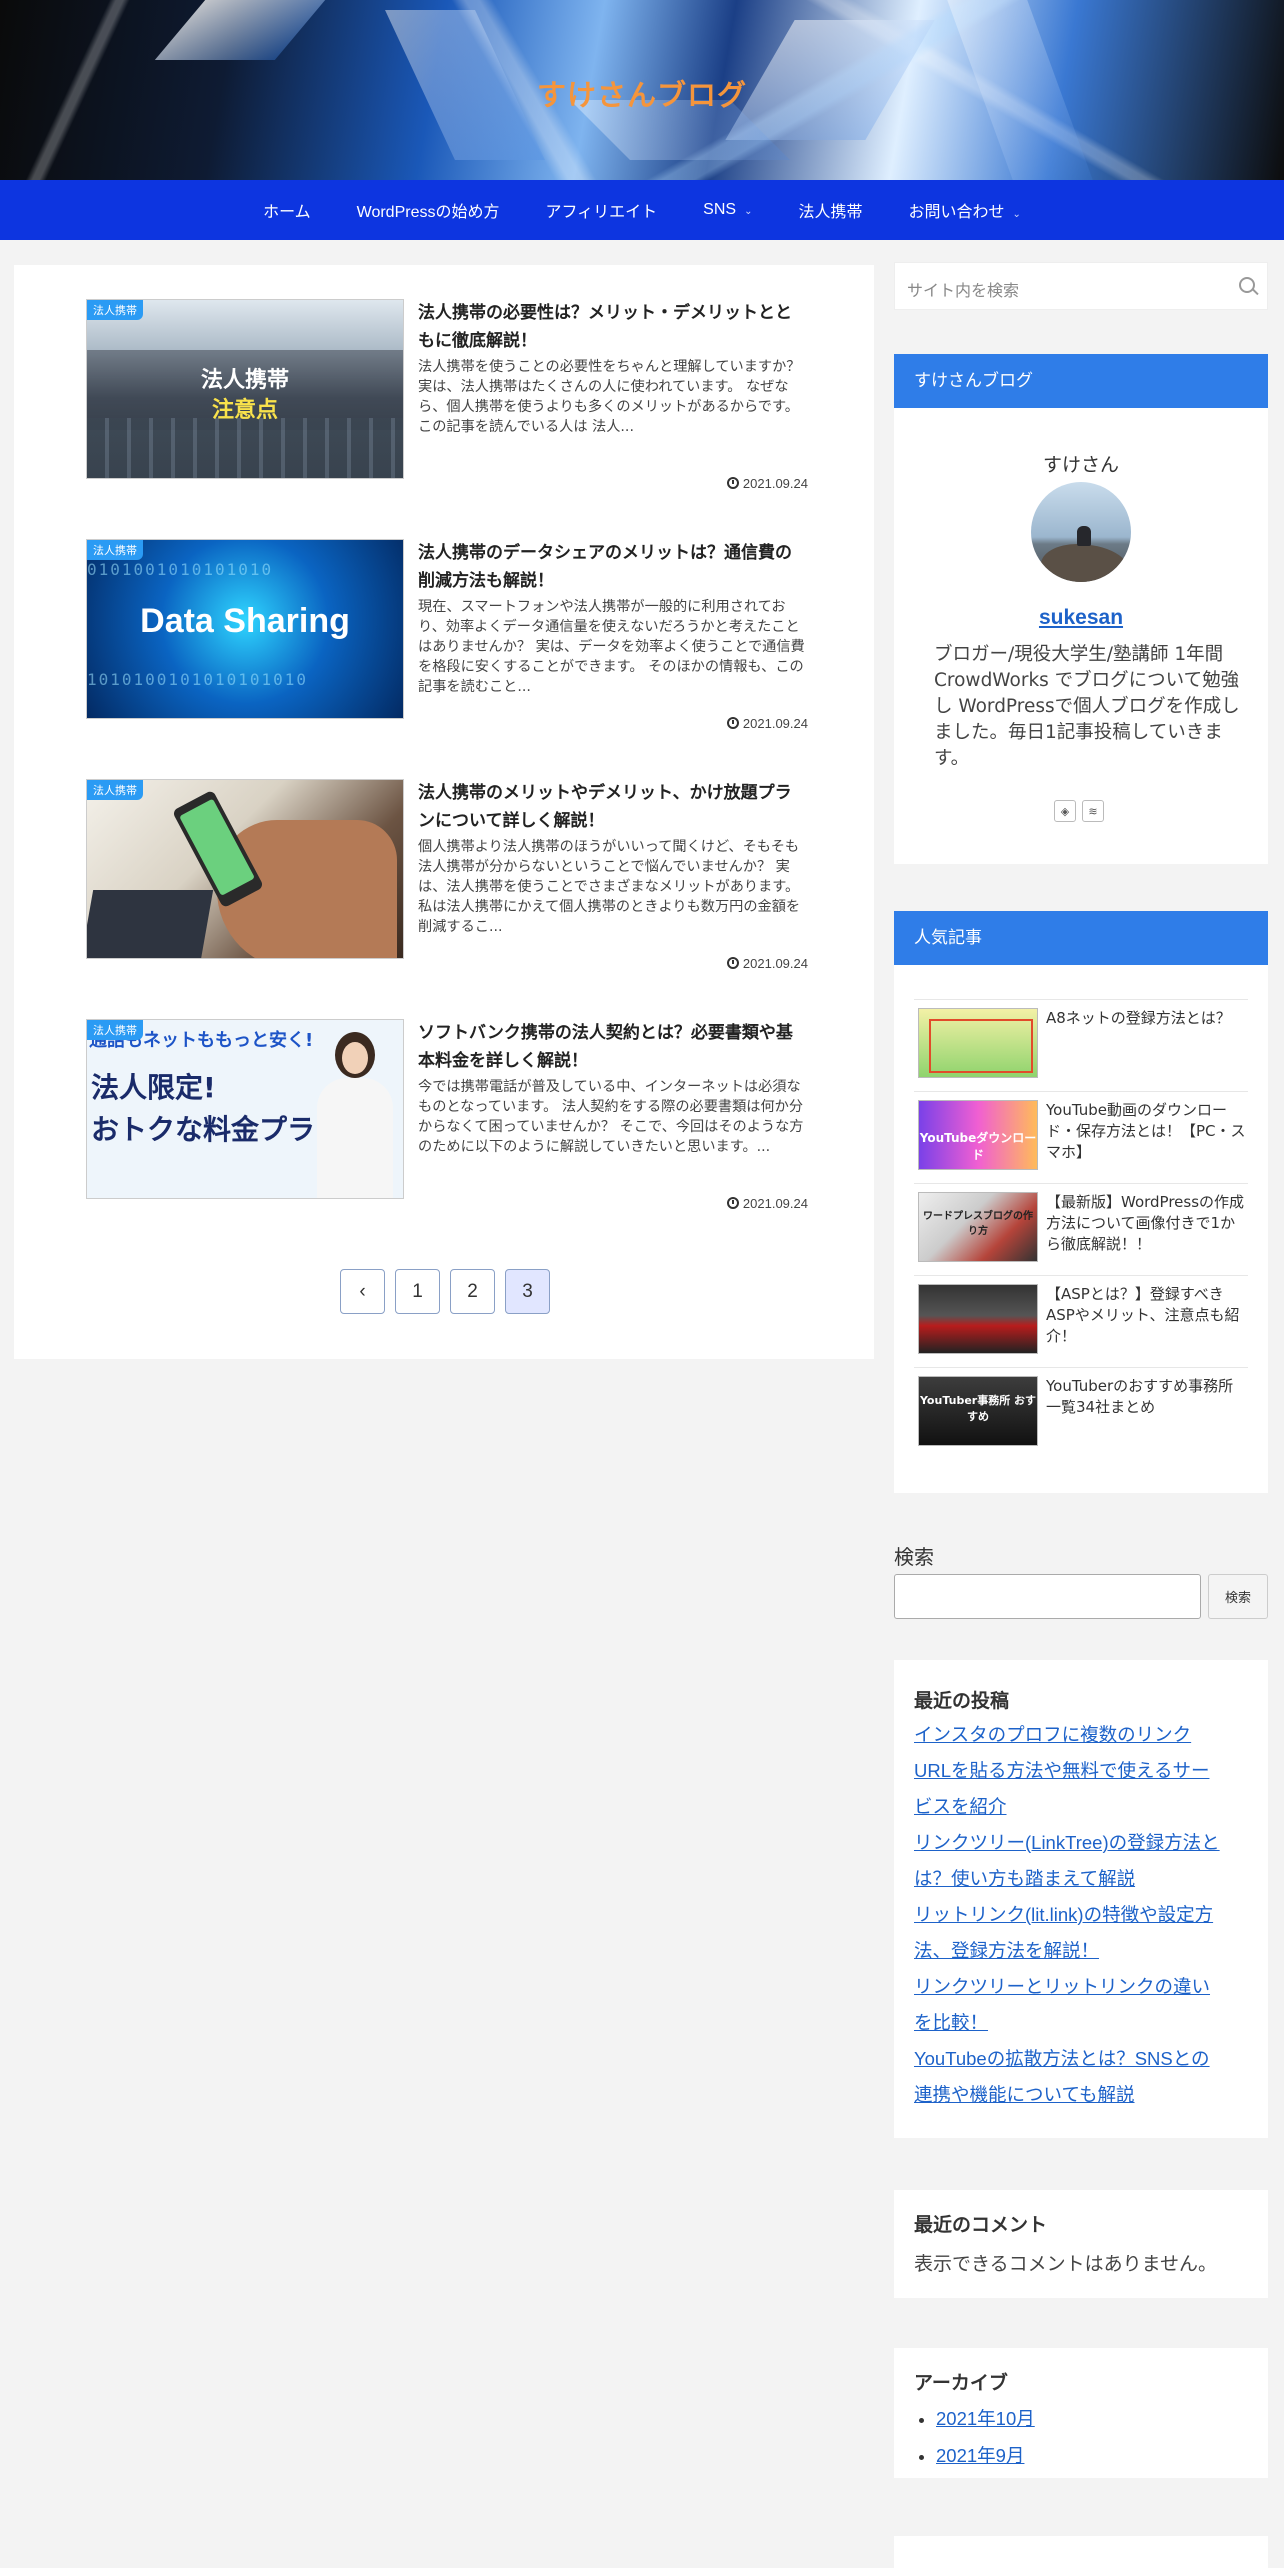 The height and width of the screenshot is (2568, 1284). What do you see at coordinates (613, 1047) in the screenshot?
I see `article-title: ソフトバンク携帯の法人契約とは？必要書類や基本料金を詳しく解説！` at bounding box center [613, 1047].